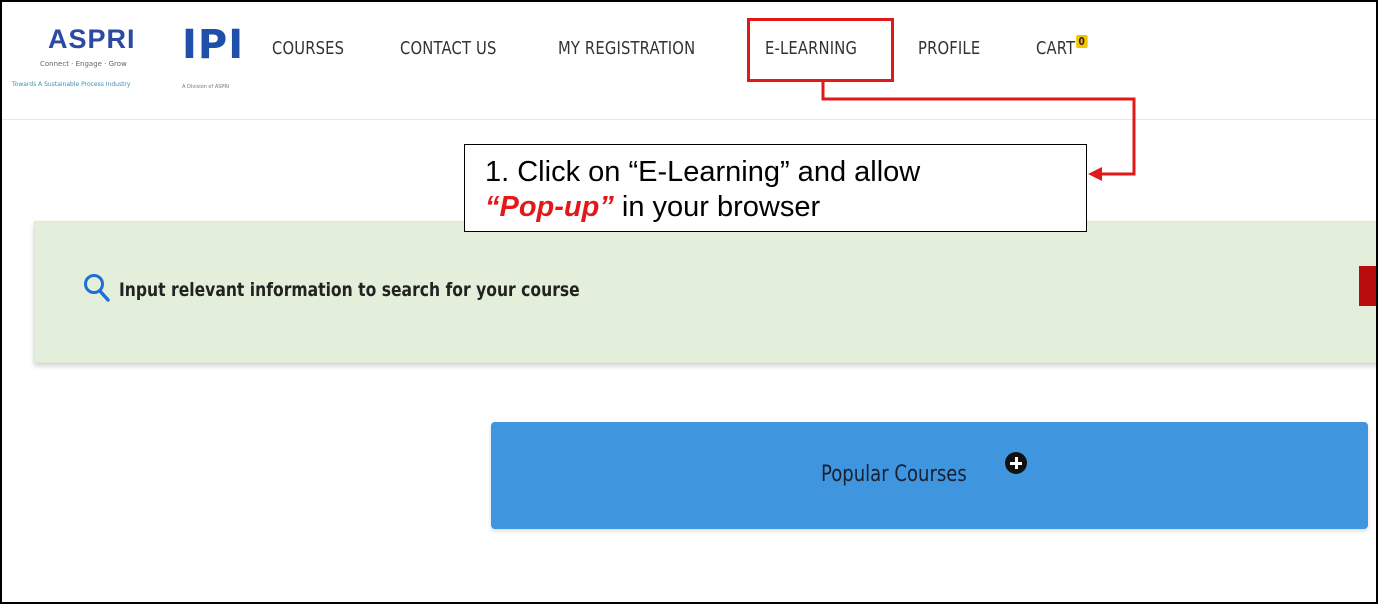 This screenshot has width=1378, height=604. What do you see at coordinates (549, 206) in the screenshot?
I see `callout-emphasis: “Pop-up”` at bounding box center [549, 206].